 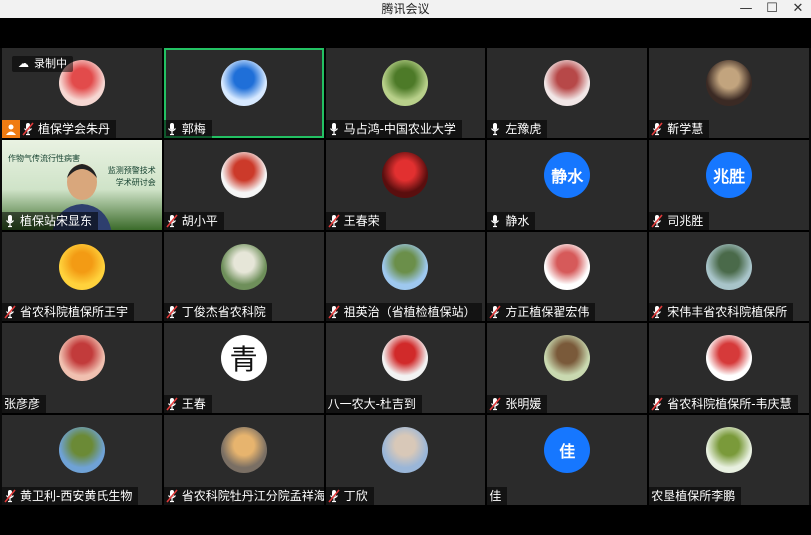 I want to click on top-bar, so click(x=405, y=33).